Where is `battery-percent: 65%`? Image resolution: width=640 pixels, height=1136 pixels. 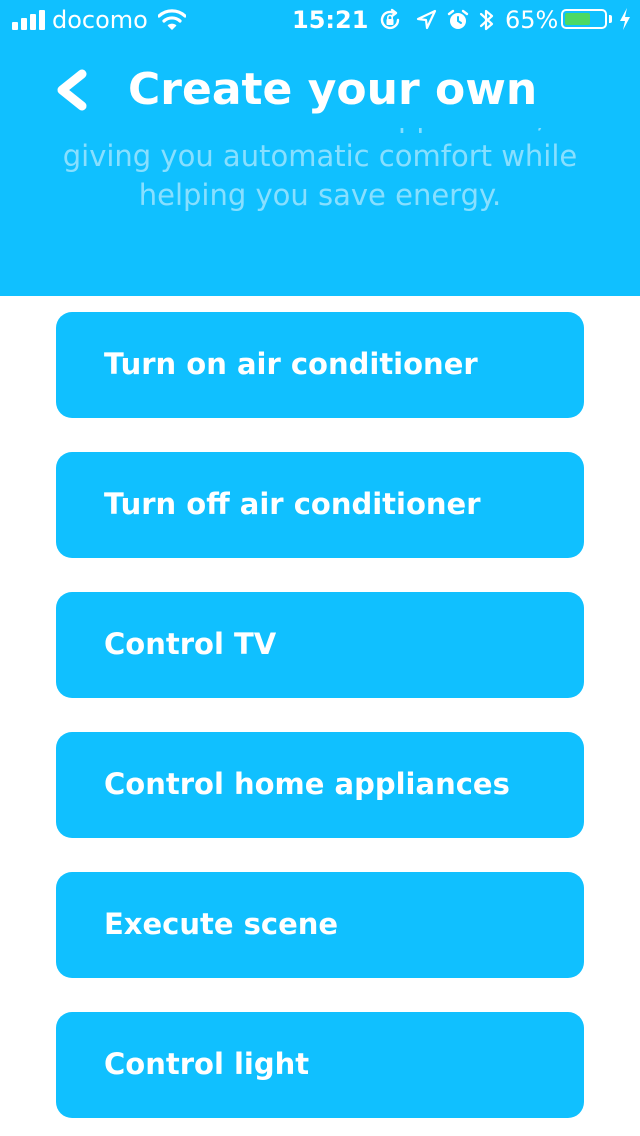
battery-percent: 65% is located at coordinates (532, 20).